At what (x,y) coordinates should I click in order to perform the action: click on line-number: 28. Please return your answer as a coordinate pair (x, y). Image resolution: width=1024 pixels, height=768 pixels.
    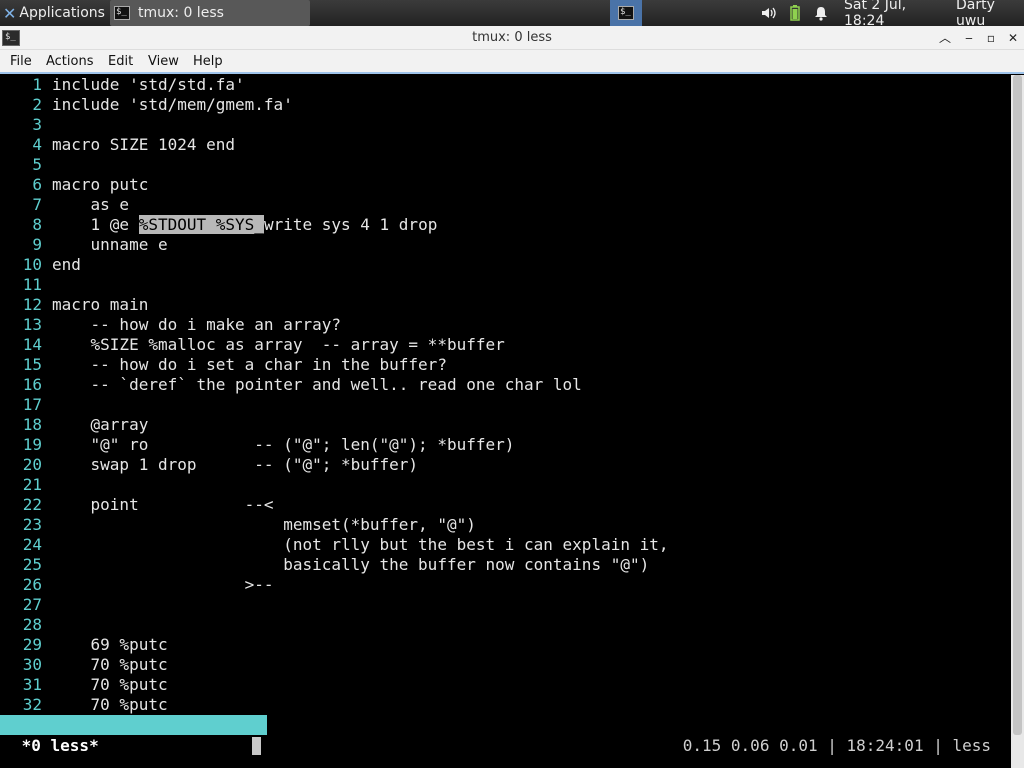
    Looking at the image, I should click on (32, 624).